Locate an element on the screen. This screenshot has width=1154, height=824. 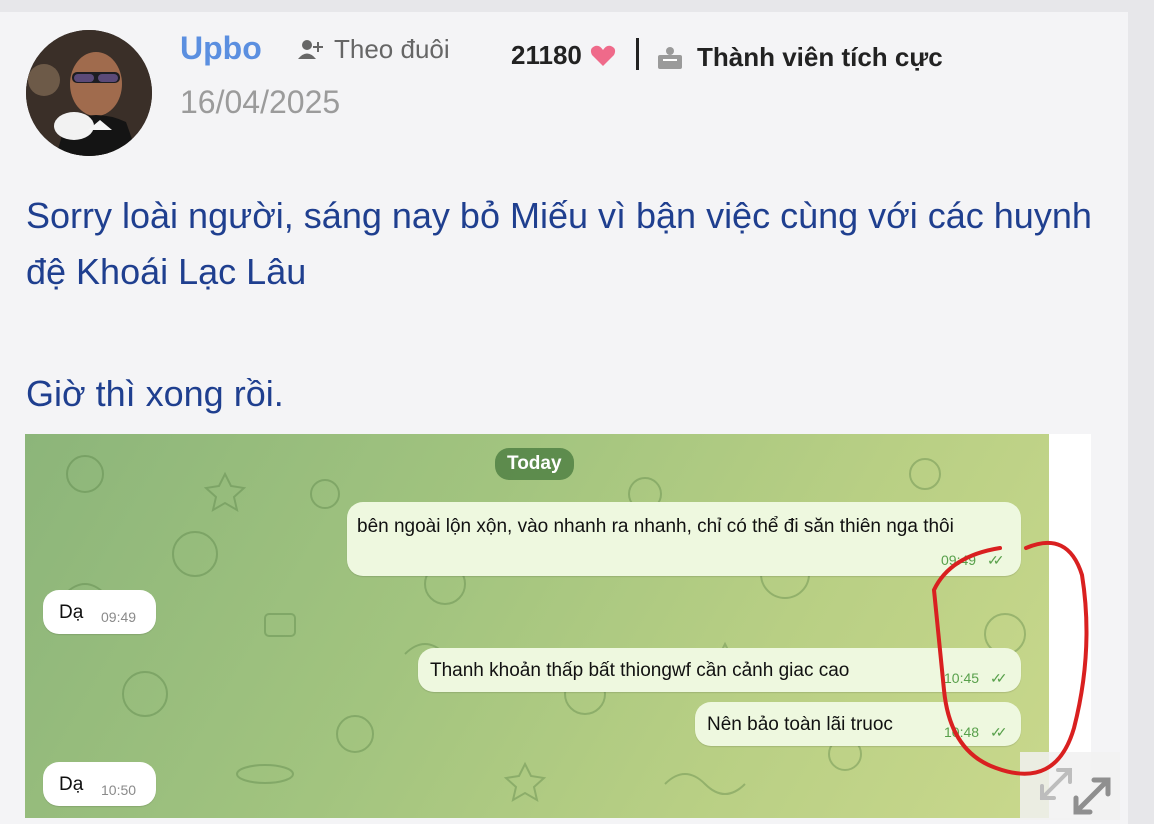
rank-badge: Thành viên tích cực is located at coordinates (800, 57).